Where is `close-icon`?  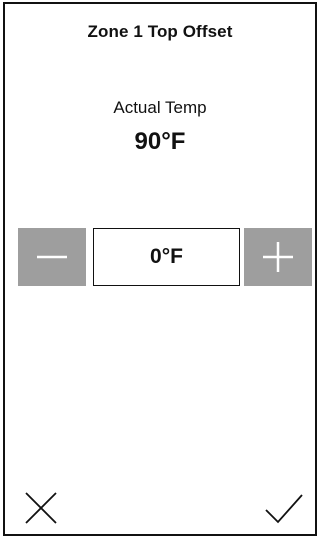
close-icon is located at coordinates (41, 508).